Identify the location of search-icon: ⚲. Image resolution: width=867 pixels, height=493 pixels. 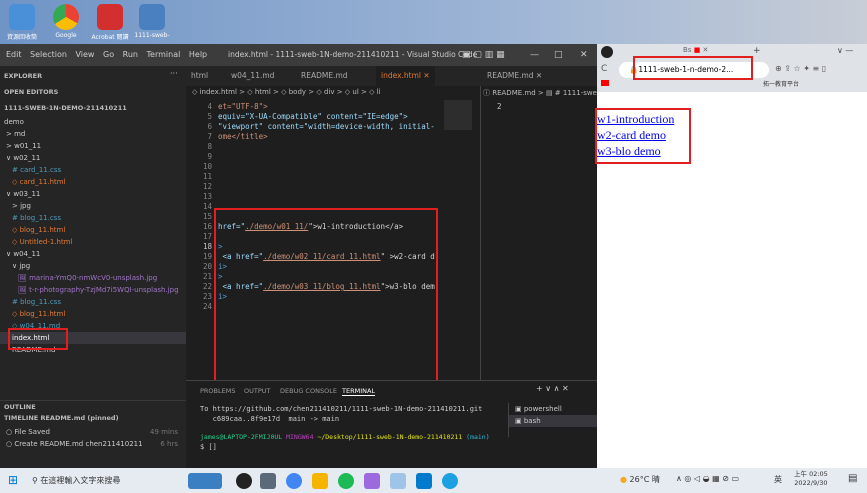
(35, 480).